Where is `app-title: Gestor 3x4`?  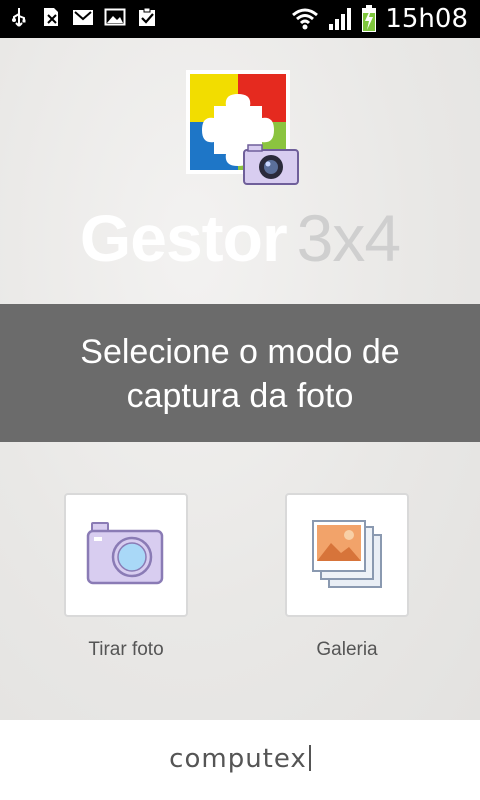
app-title: Gestor 3x4 is located at coordinates (240, 238).